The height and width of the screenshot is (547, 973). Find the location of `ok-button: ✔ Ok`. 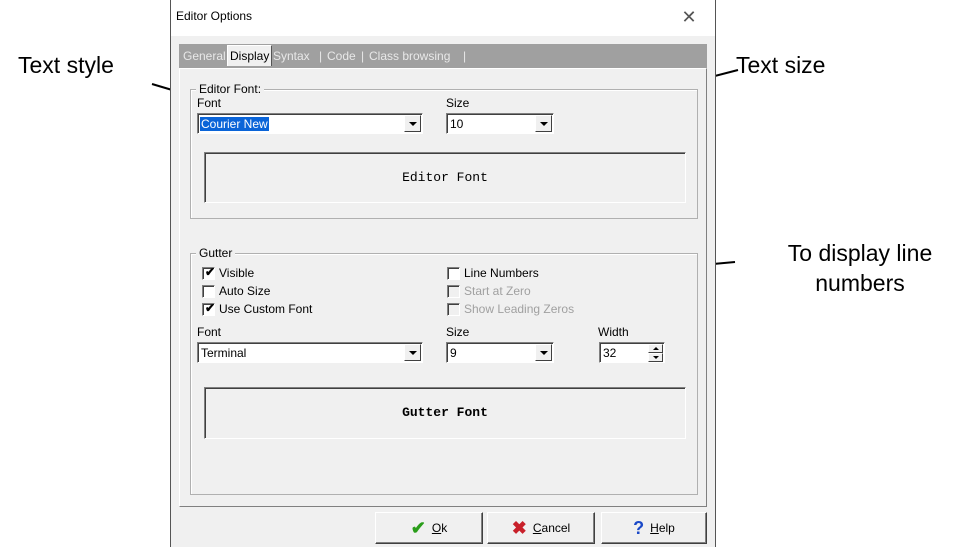

ok-button: ✔ Ok is located at coordinates (429, 528).